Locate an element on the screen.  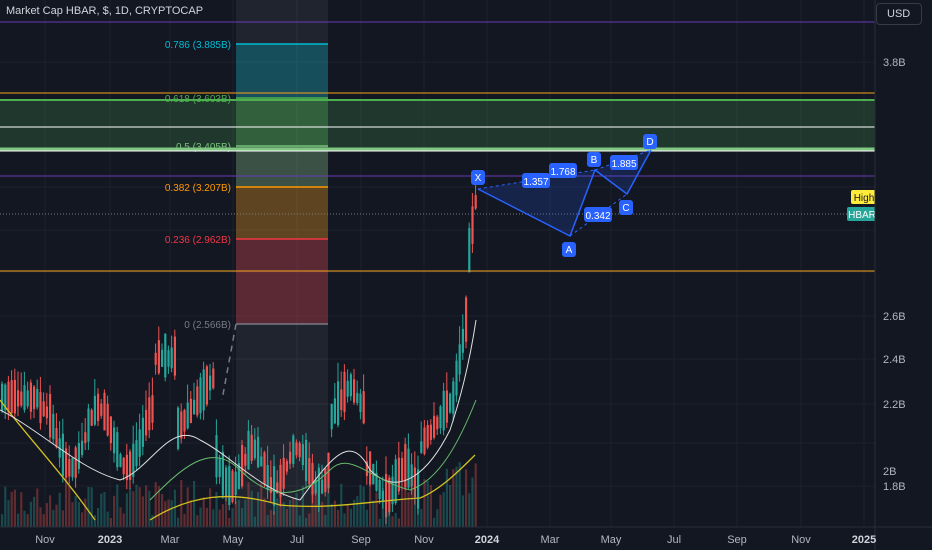
x-tick-label: Mar is located at coordinates (550, 540).